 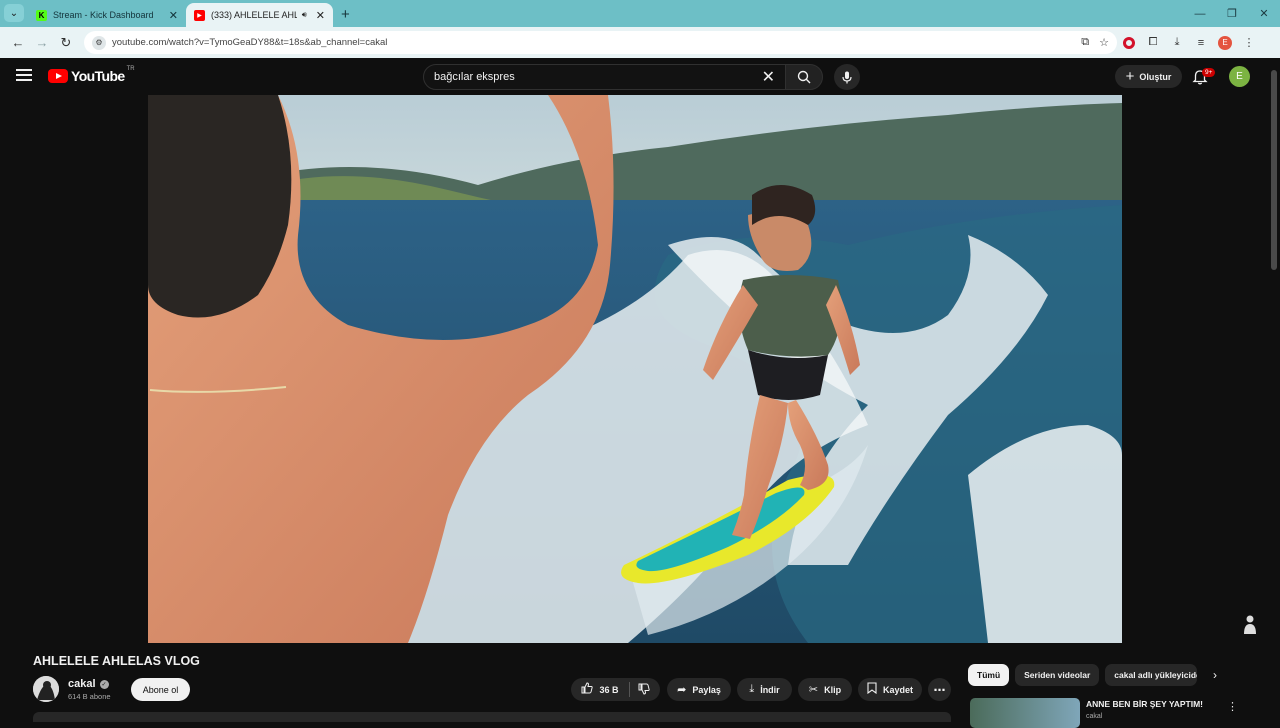 I want to click on new-tab-button: +, so click(x=345, y=14).